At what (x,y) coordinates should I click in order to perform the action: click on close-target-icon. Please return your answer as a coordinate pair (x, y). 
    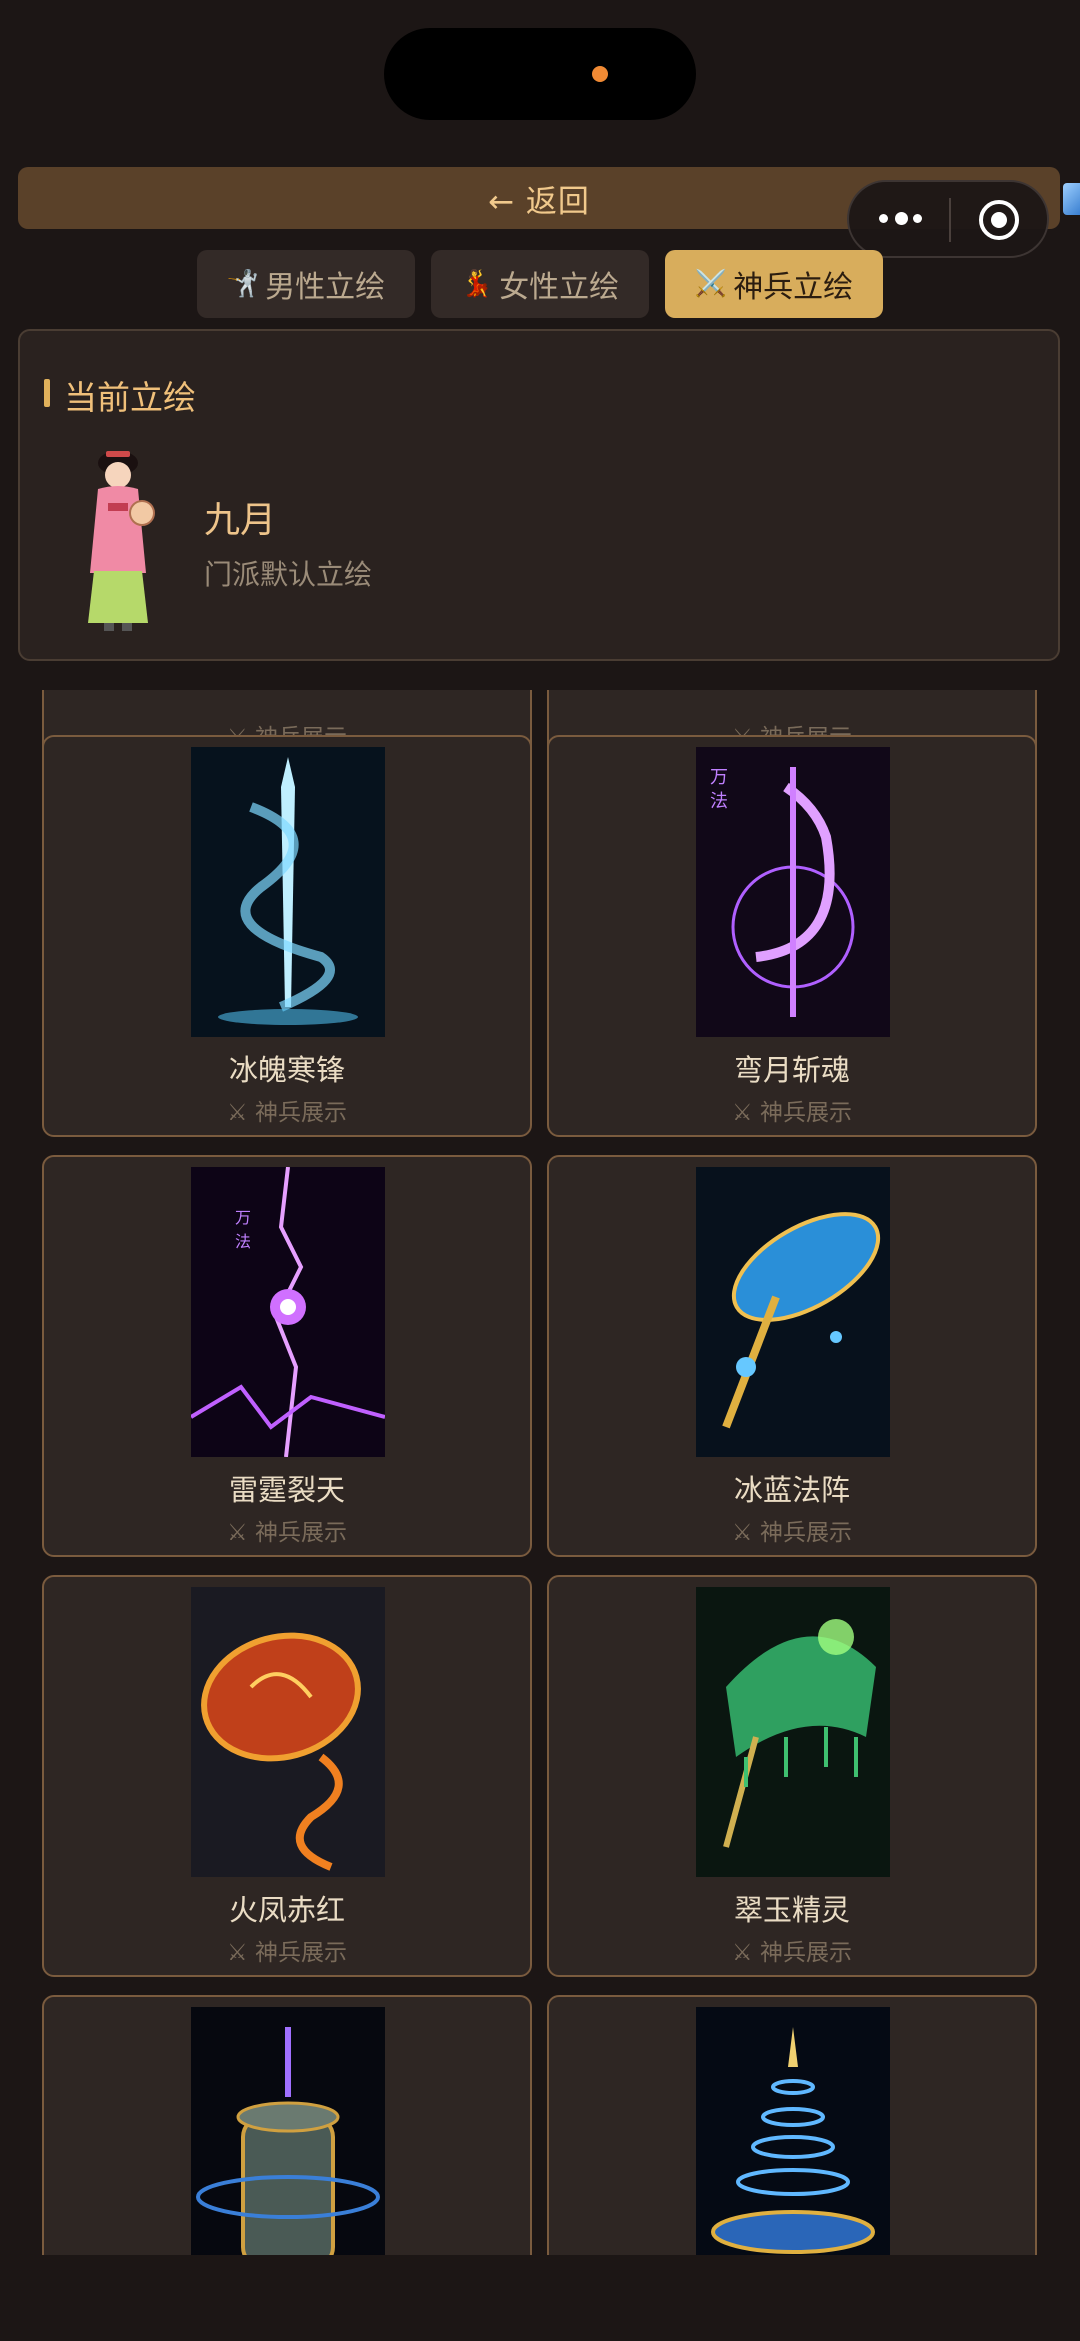
    Looking at the image, I should click on (999, 220).